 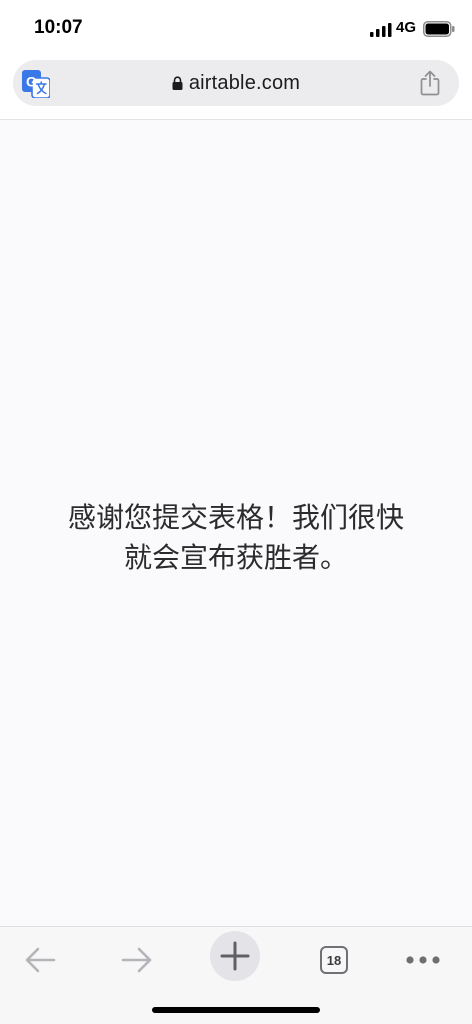 I want to click on forward-button, so click(x=137, y=960).